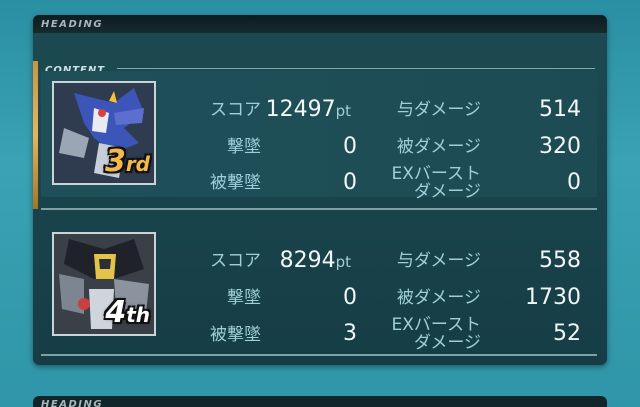 This screenshot has width=640, height=407. What do you see at coordinates (320, 24) in the screenshot?
I see `panel-header: HEADING` at bounding box center [320, 24].